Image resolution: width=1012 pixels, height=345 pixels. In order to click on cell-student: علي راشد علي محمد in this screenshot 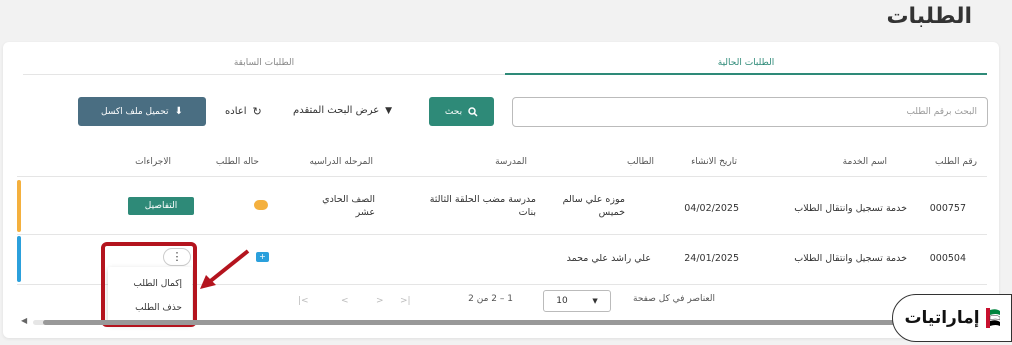, I will do `click(608, 258)`.